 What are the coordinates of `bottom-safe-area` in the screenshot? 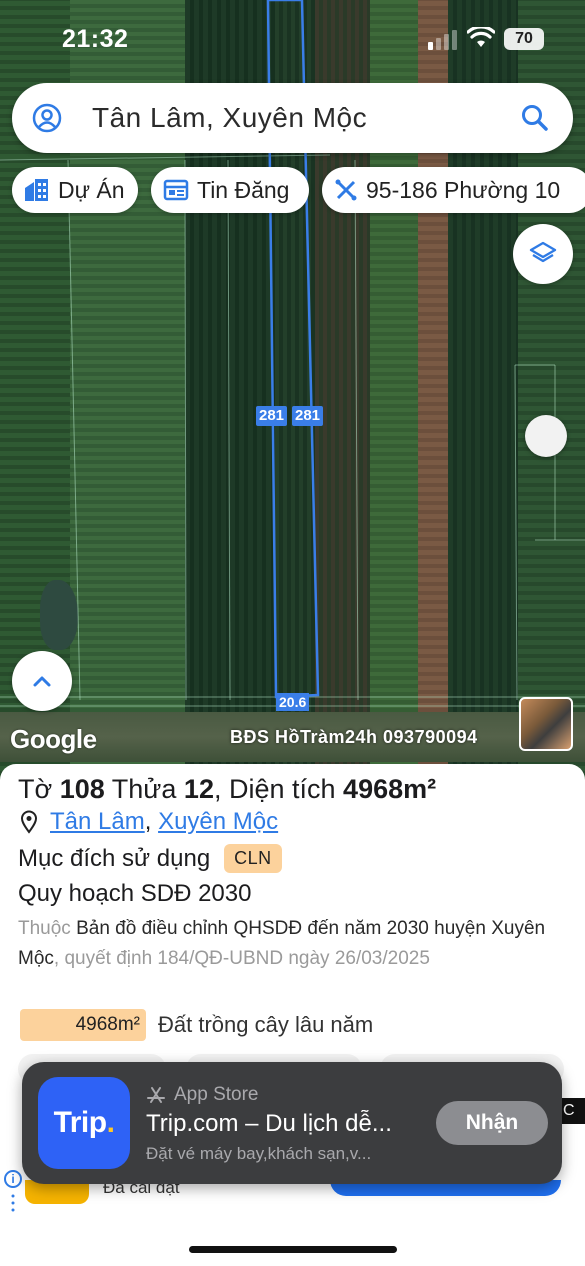 It's located at (292, 1240).